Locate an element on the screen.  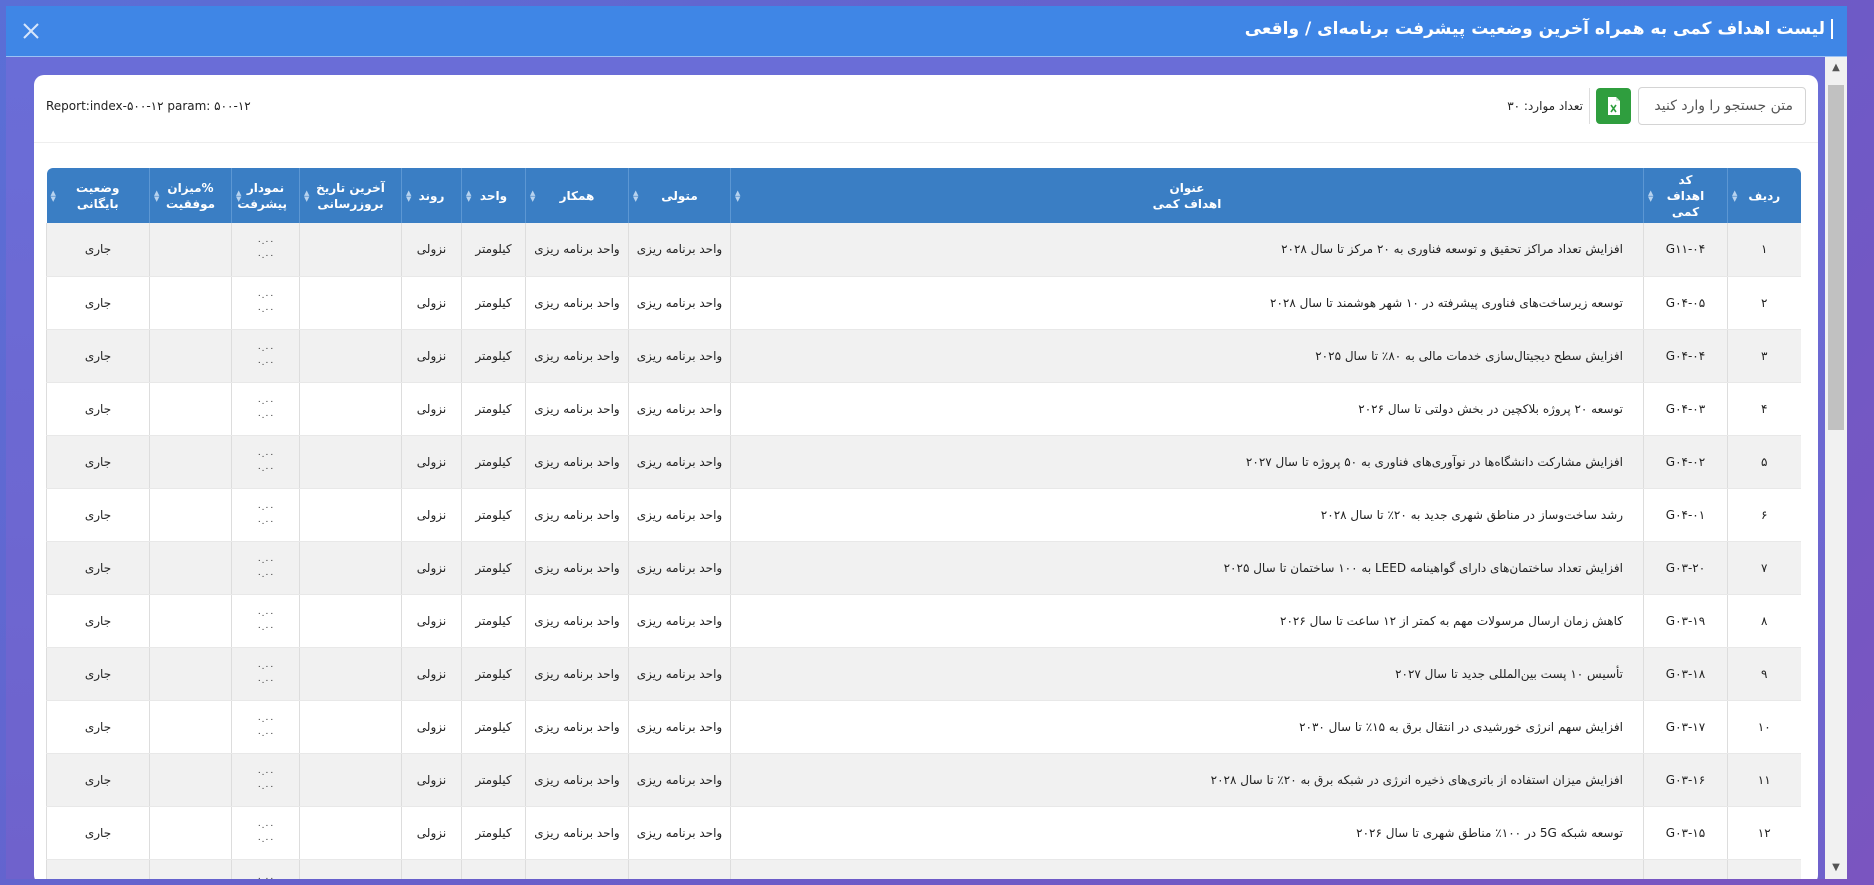
column-header-sublabel: بروزرسانی is located at coordinates (350, 203).